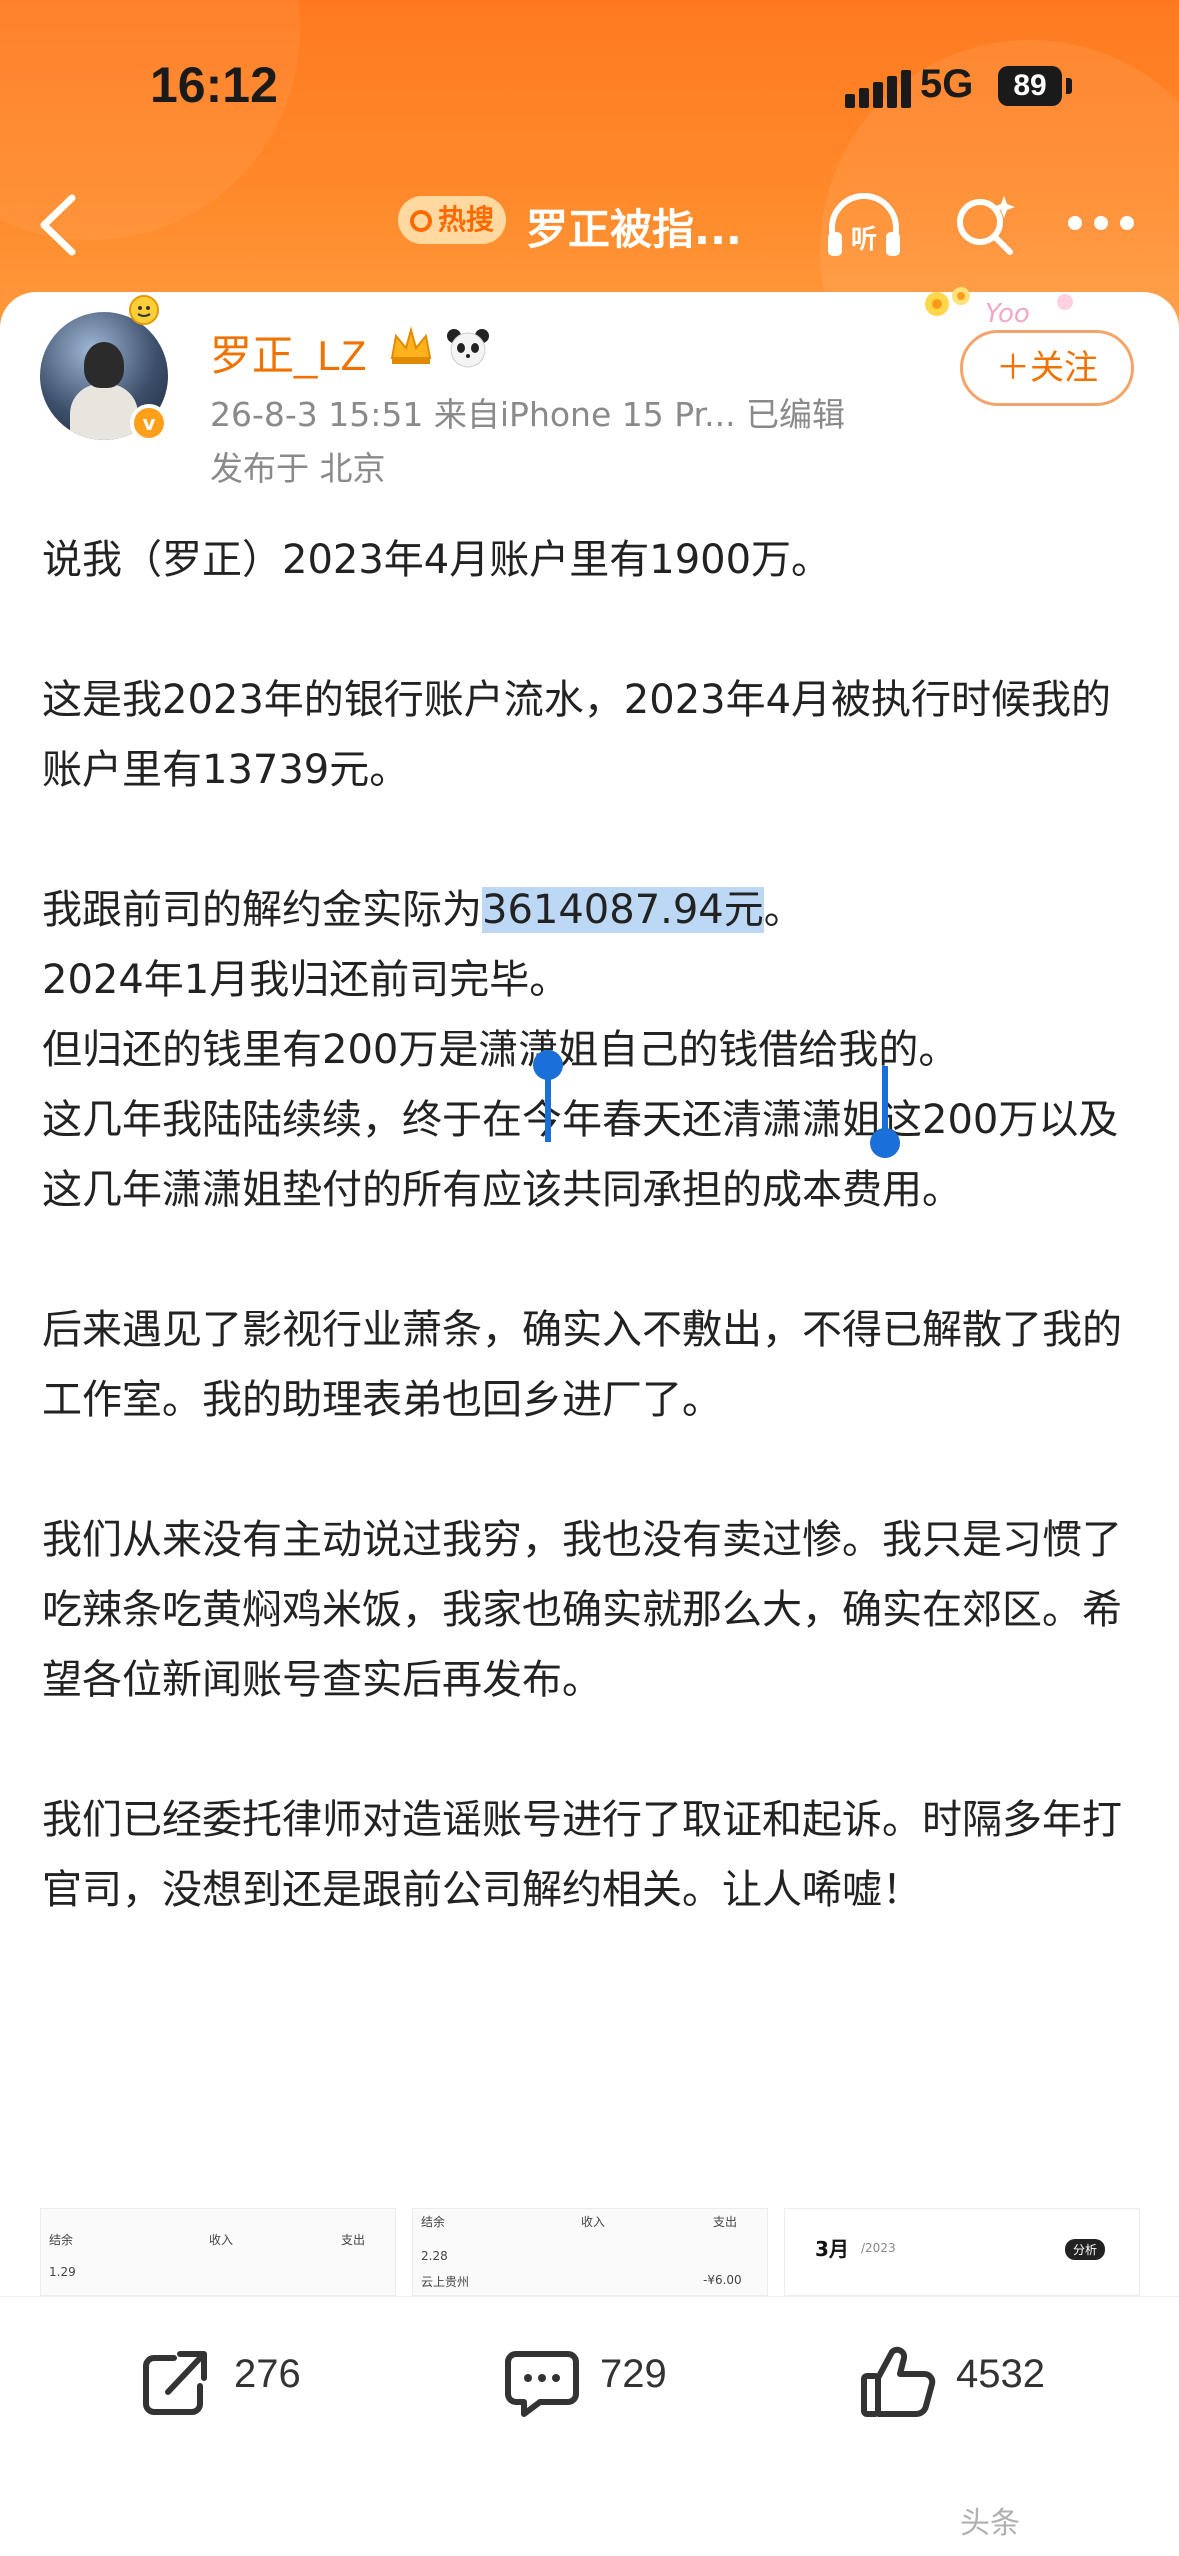 This screenshot has width=1179, height=2556. Describe the element at coordinates (1047, 368) in the screenshot. I see `follow-button: ＋关注` at that location.